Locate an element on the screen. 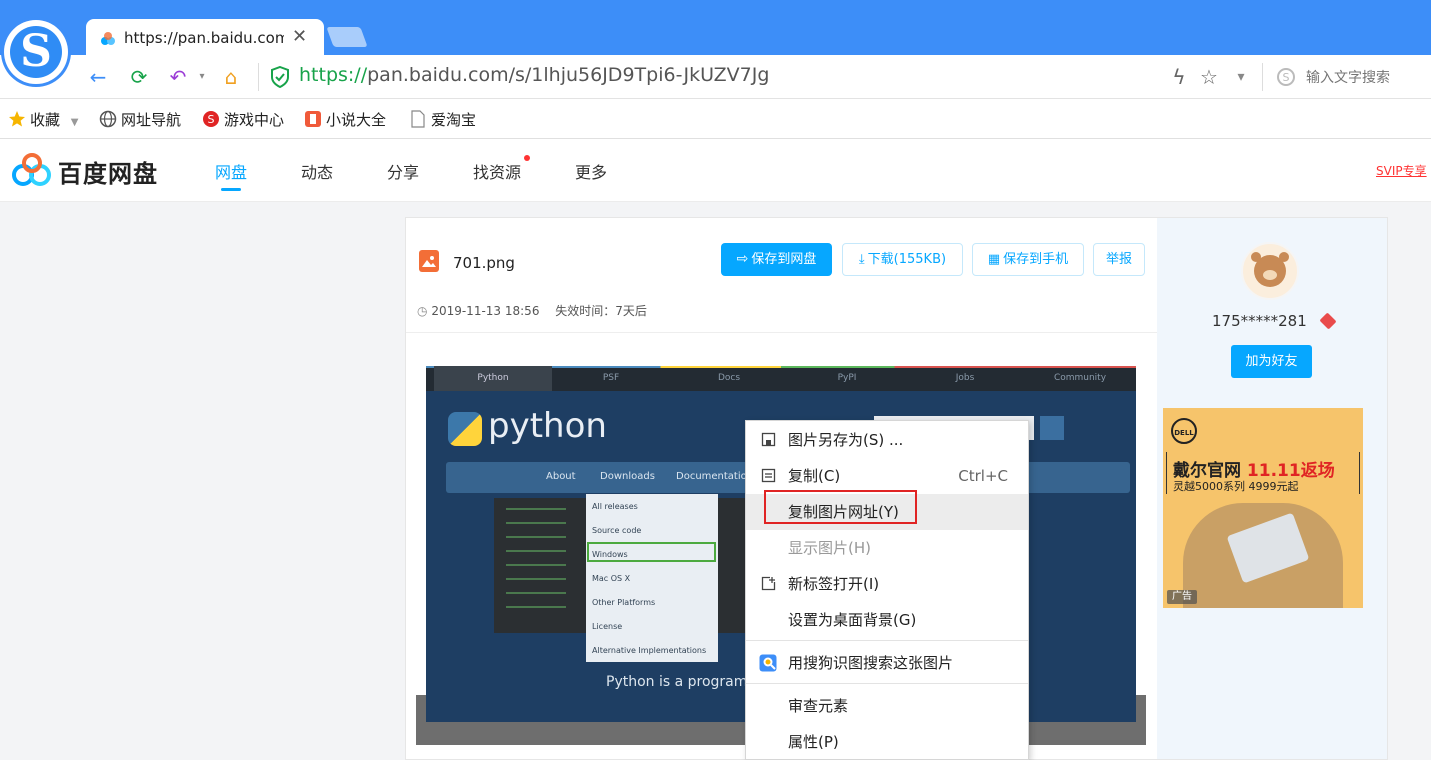 The width and height of the screenshot is (1431, 760). preview-go-button is located at coordinates (1052, 428).